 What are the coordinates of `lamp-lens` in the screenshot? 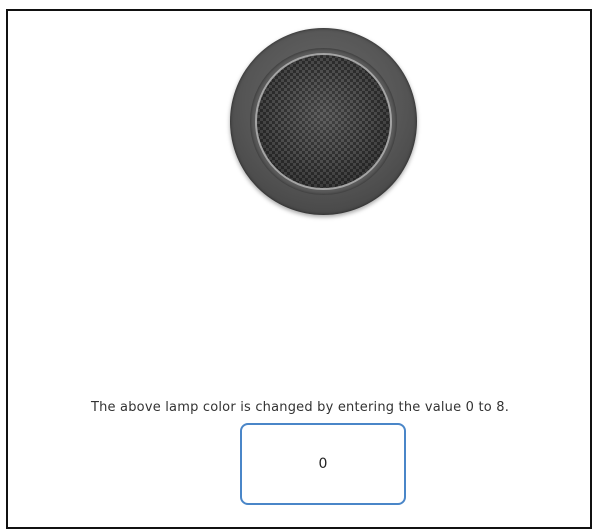 It's located at (323, 121).